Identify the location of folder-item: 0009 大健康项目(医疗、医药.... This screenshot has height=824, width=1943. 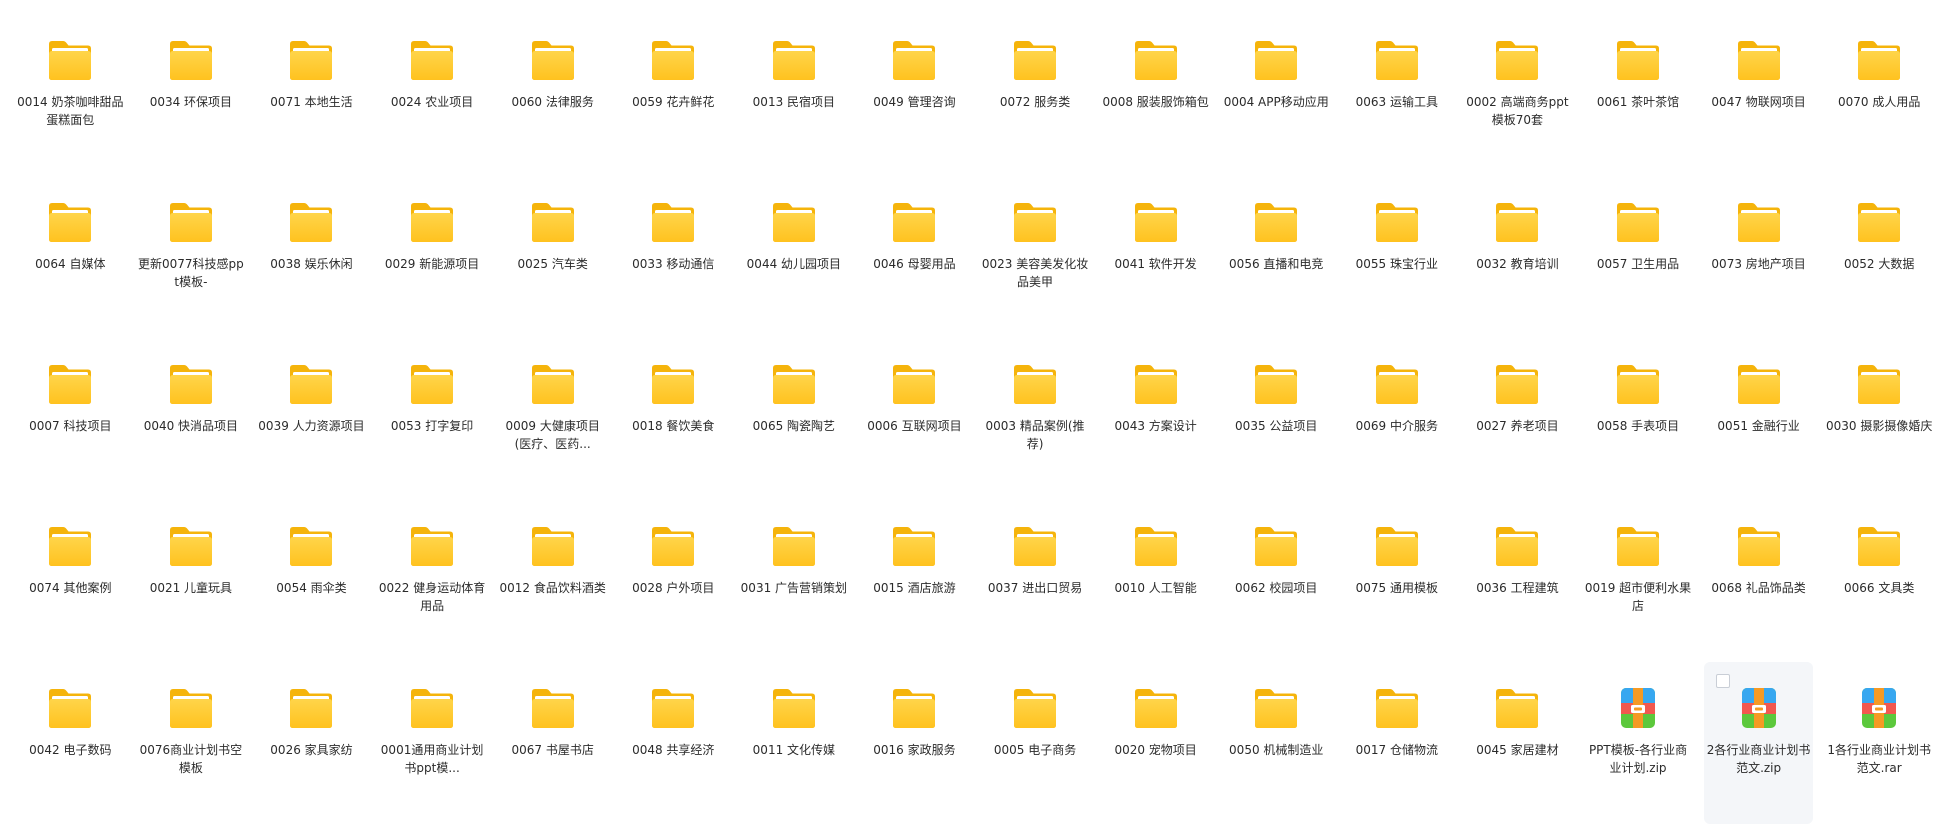
(552, 419).